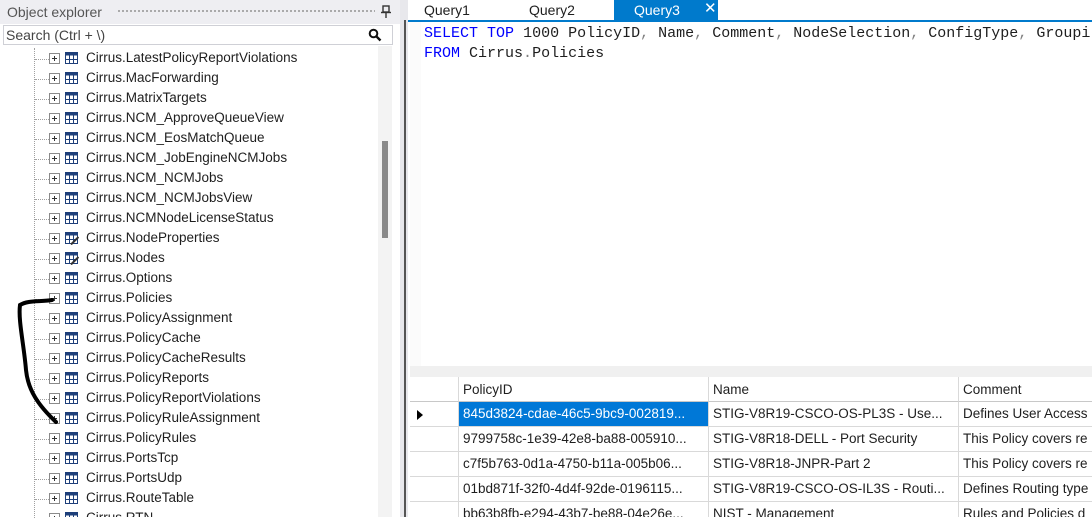 The width and height of the screenshot is (1092, 518). What do you see at coordinates (190, 219) in the screenshot?
I see `tree-item: Cirrus.NCMNodeLicenseStatus` at bounding box center [190, 219].